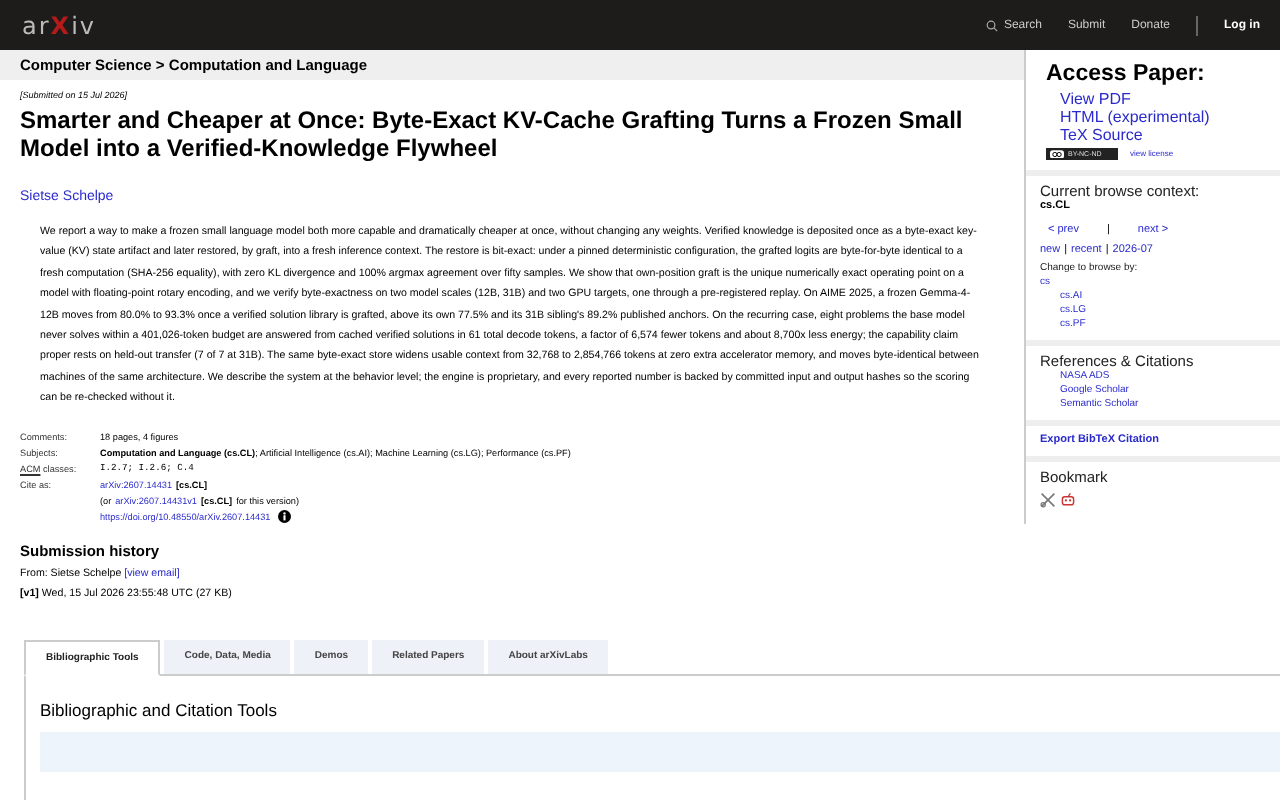 The height and width of the screenshot is (800, 1280). What do you see at coordinates (1126, 74) in the screenshot?
I see `access-heading: Access Paper:` at bounding box center [1126, 74].